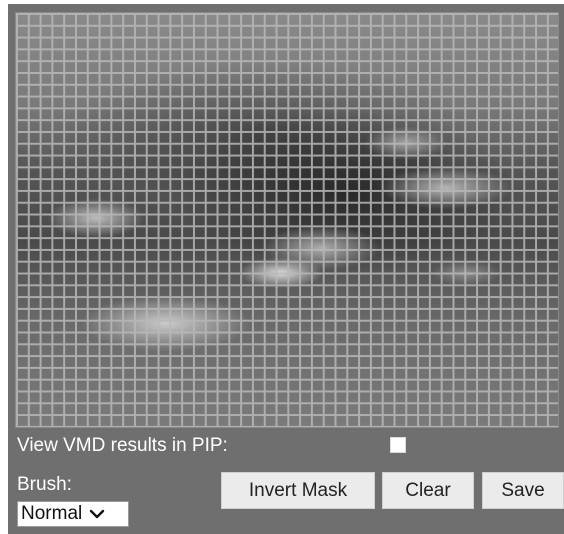 The width and height of the screenshot is (564, 534). What do you see at coordinates (523, 490) in the screenshot?
I see `save-button: Save` at bounding box center [523, 490].